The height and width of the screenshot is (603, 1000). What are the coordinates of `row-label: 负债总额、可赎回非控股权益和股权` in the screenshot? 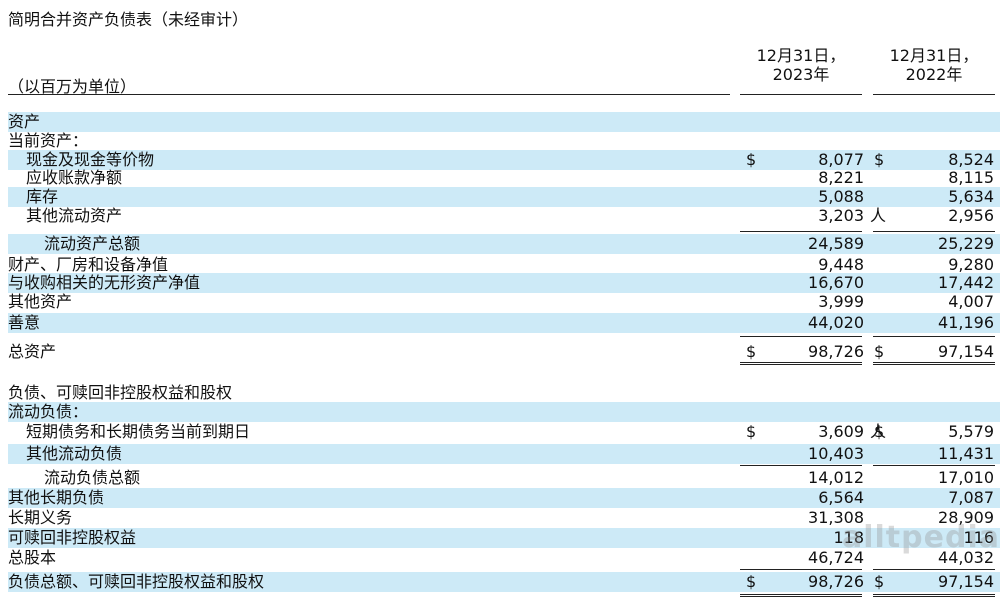 It's located at (136, 581).